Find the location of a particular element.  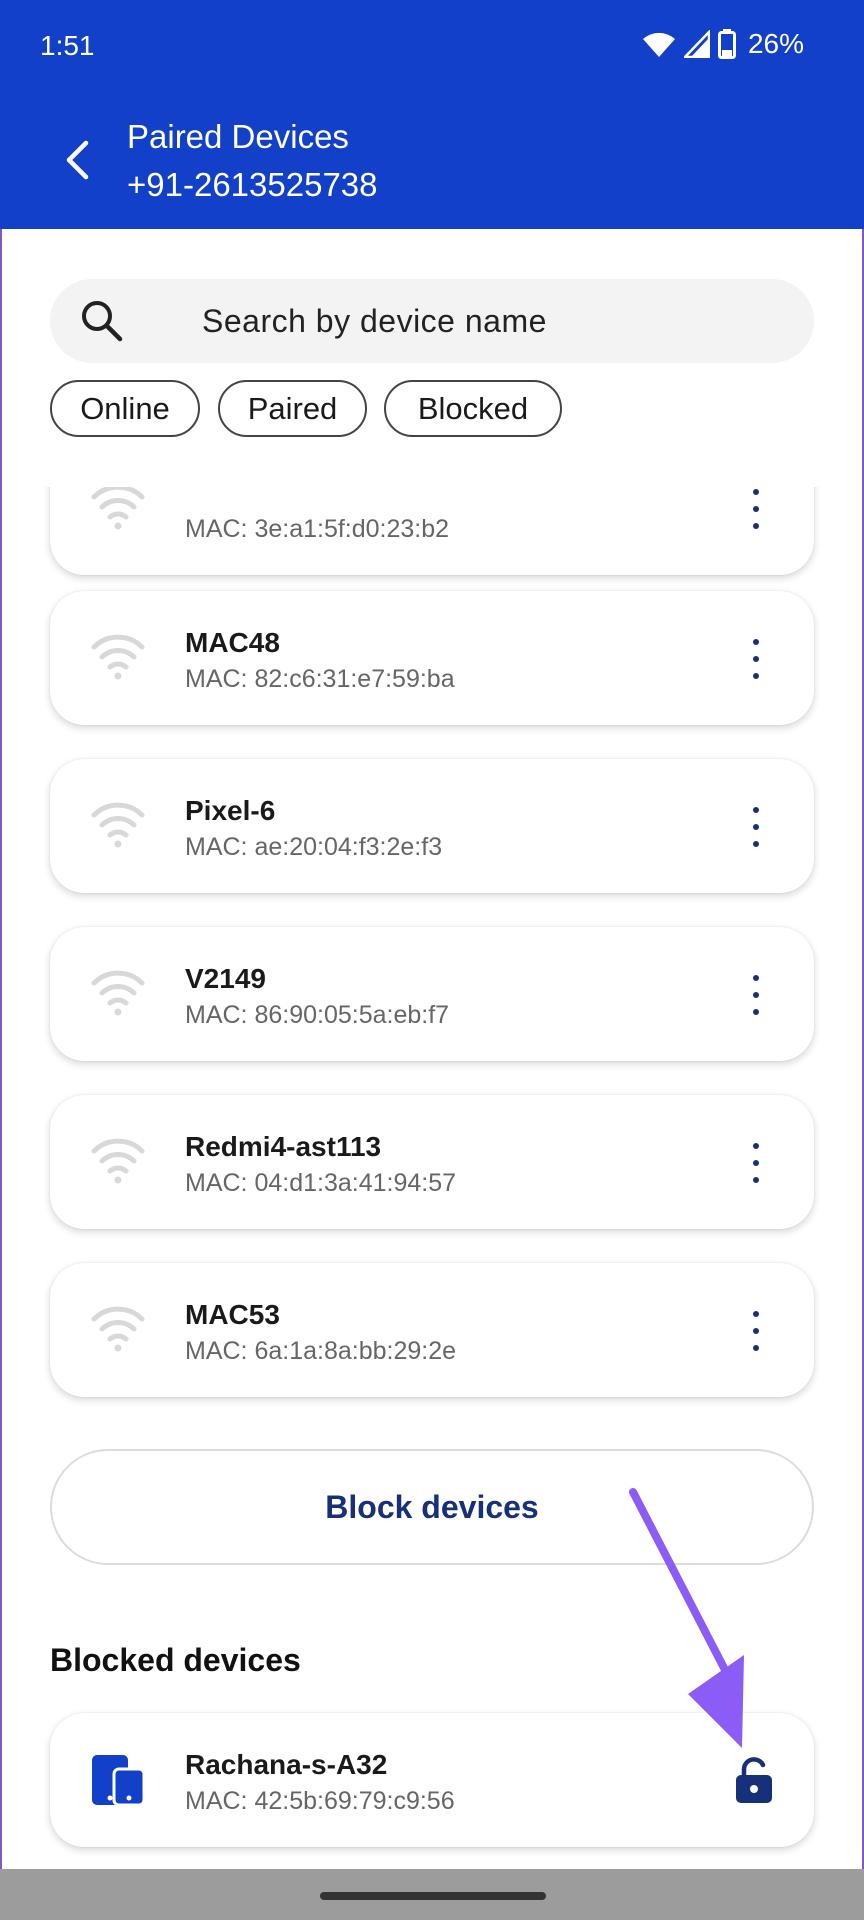

cell-signal-icon is located at coordinates (696, 44).